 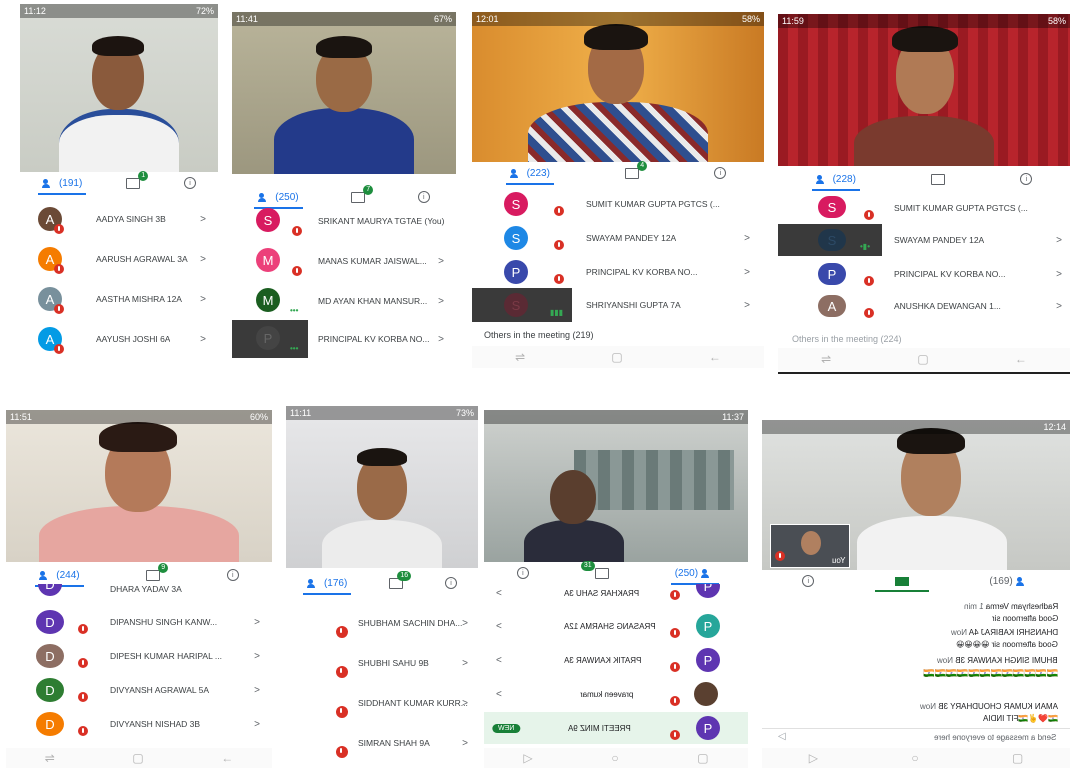 I want to click on participant-row: S •▮• SWAYAM PANDEY 12A >, so click(x=924, y=240).